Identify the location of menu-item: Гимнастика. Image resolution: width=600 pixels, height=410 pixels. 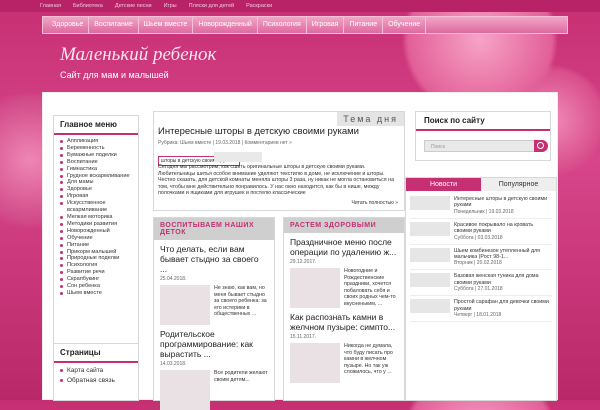
(96, 169).